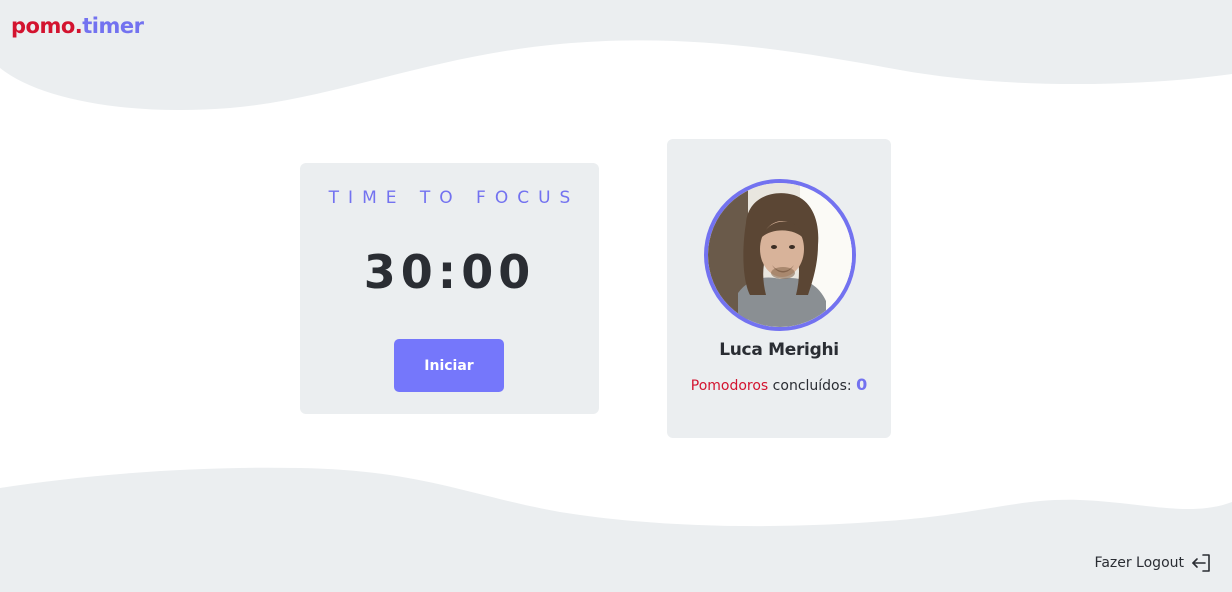 Image resolution: width=1232 pixels, height=592 pixels. What do you see at coordinates (449, 365) in the screenshot?
I see `start-button: Iniciar` at bounding box center [449, 365].